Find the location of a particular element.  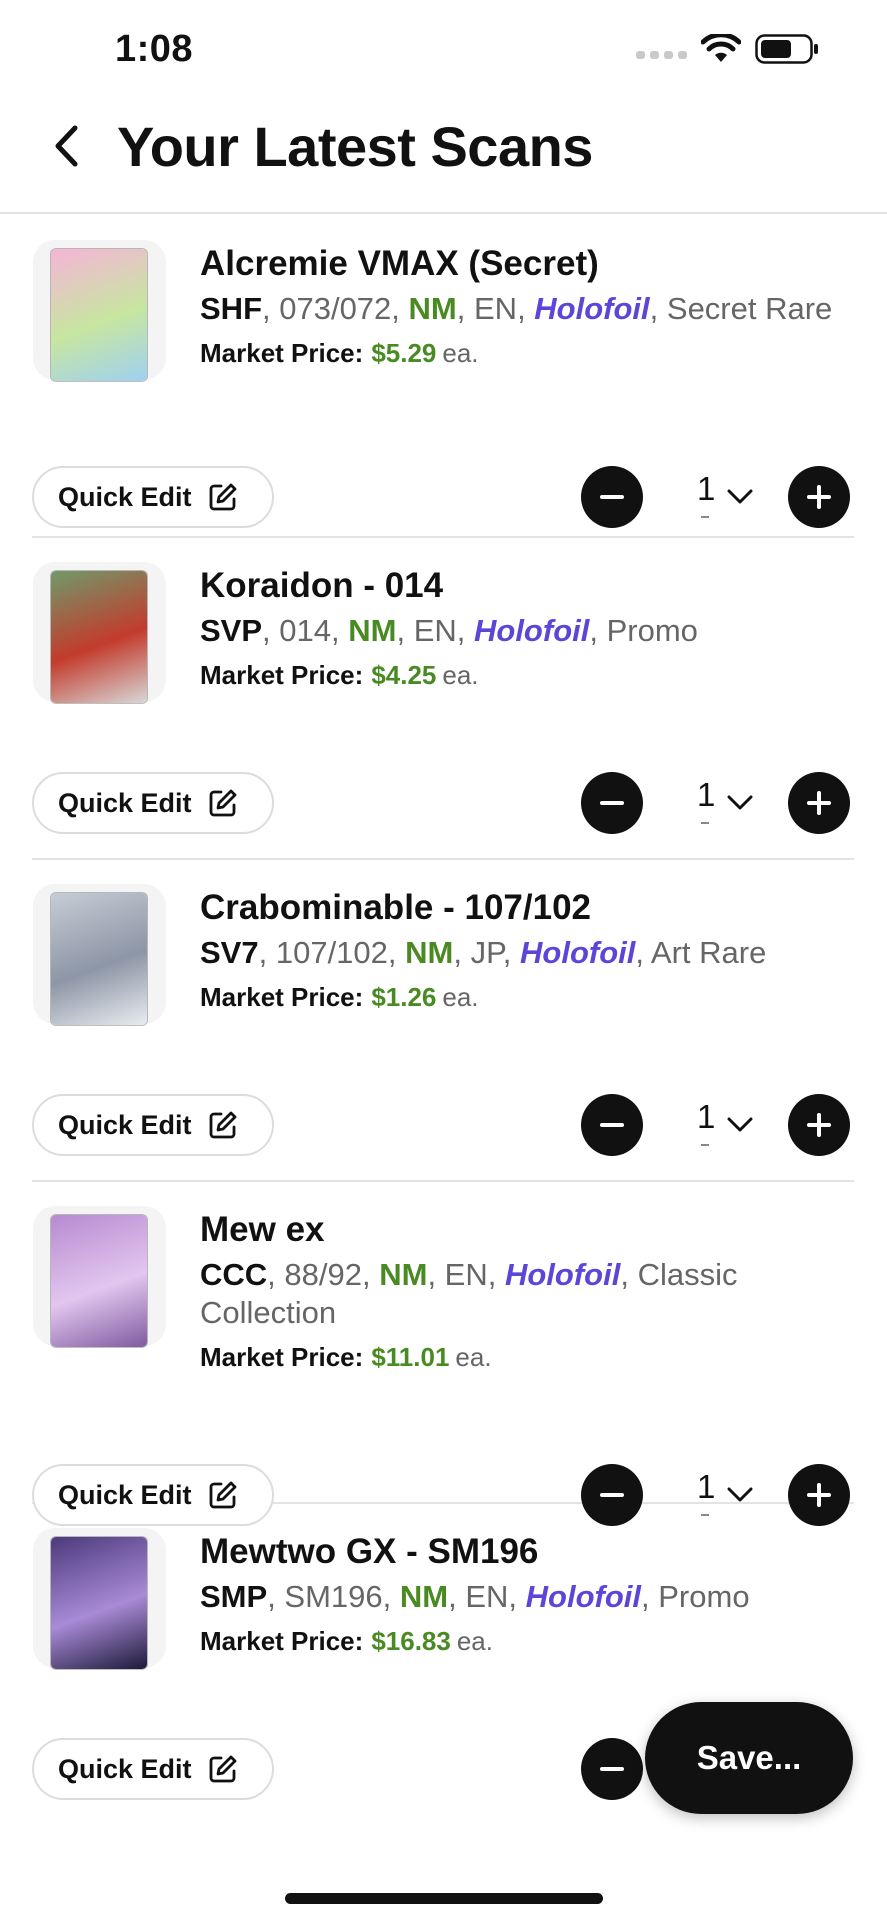

card-number: 107/102 is located at coordinates (331, 952).